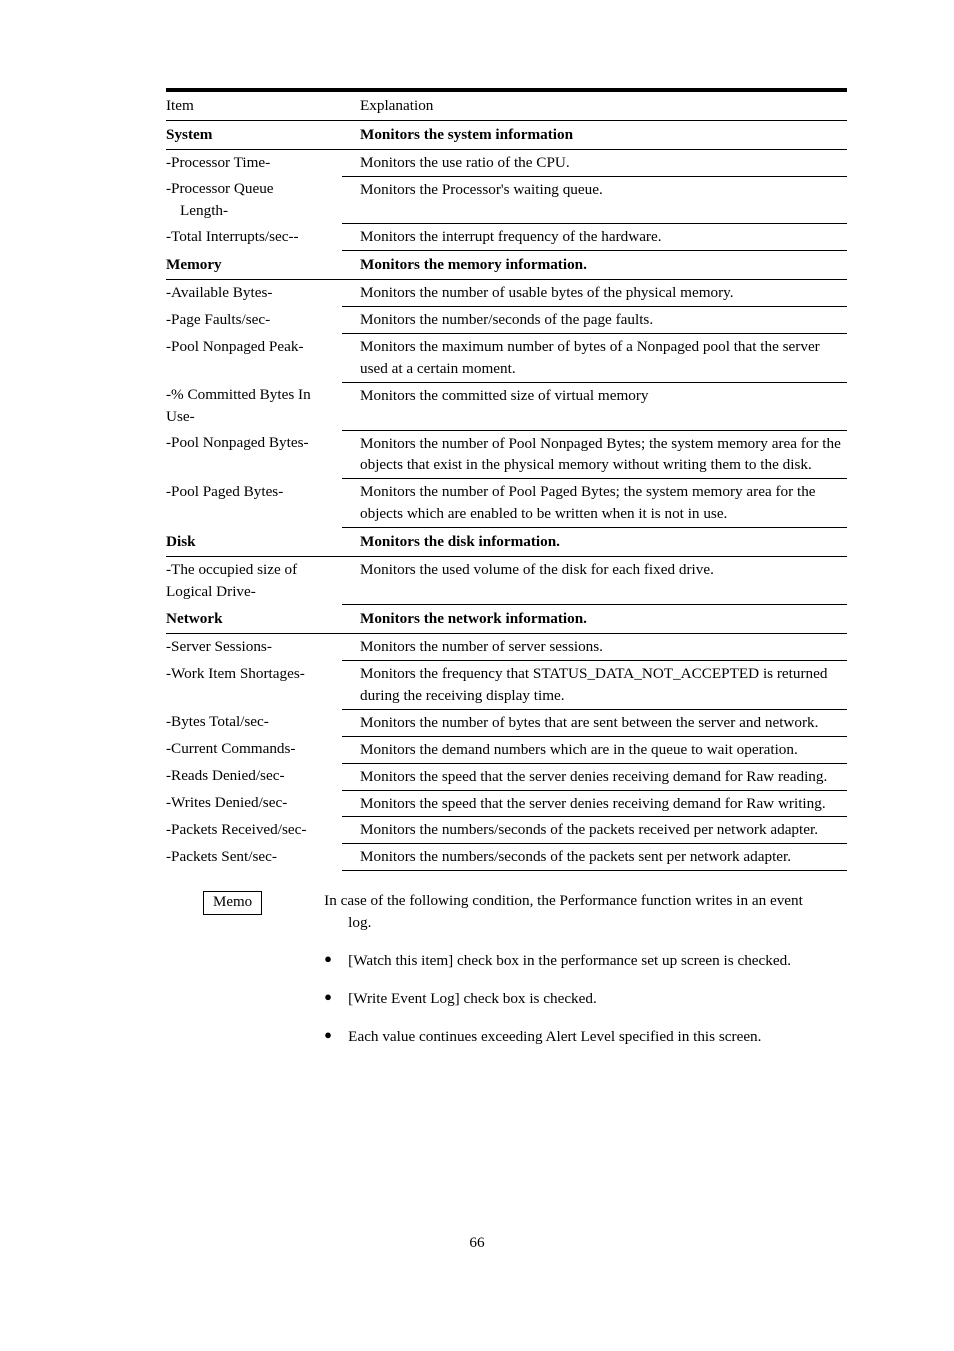 The width and height of the screenshot is (954, 1351). What do you see at coordinates (254, 581) in the screenshot?
I see `cell-item: -The occupied size of Logical Drive-` at bounding box center [254, 581].